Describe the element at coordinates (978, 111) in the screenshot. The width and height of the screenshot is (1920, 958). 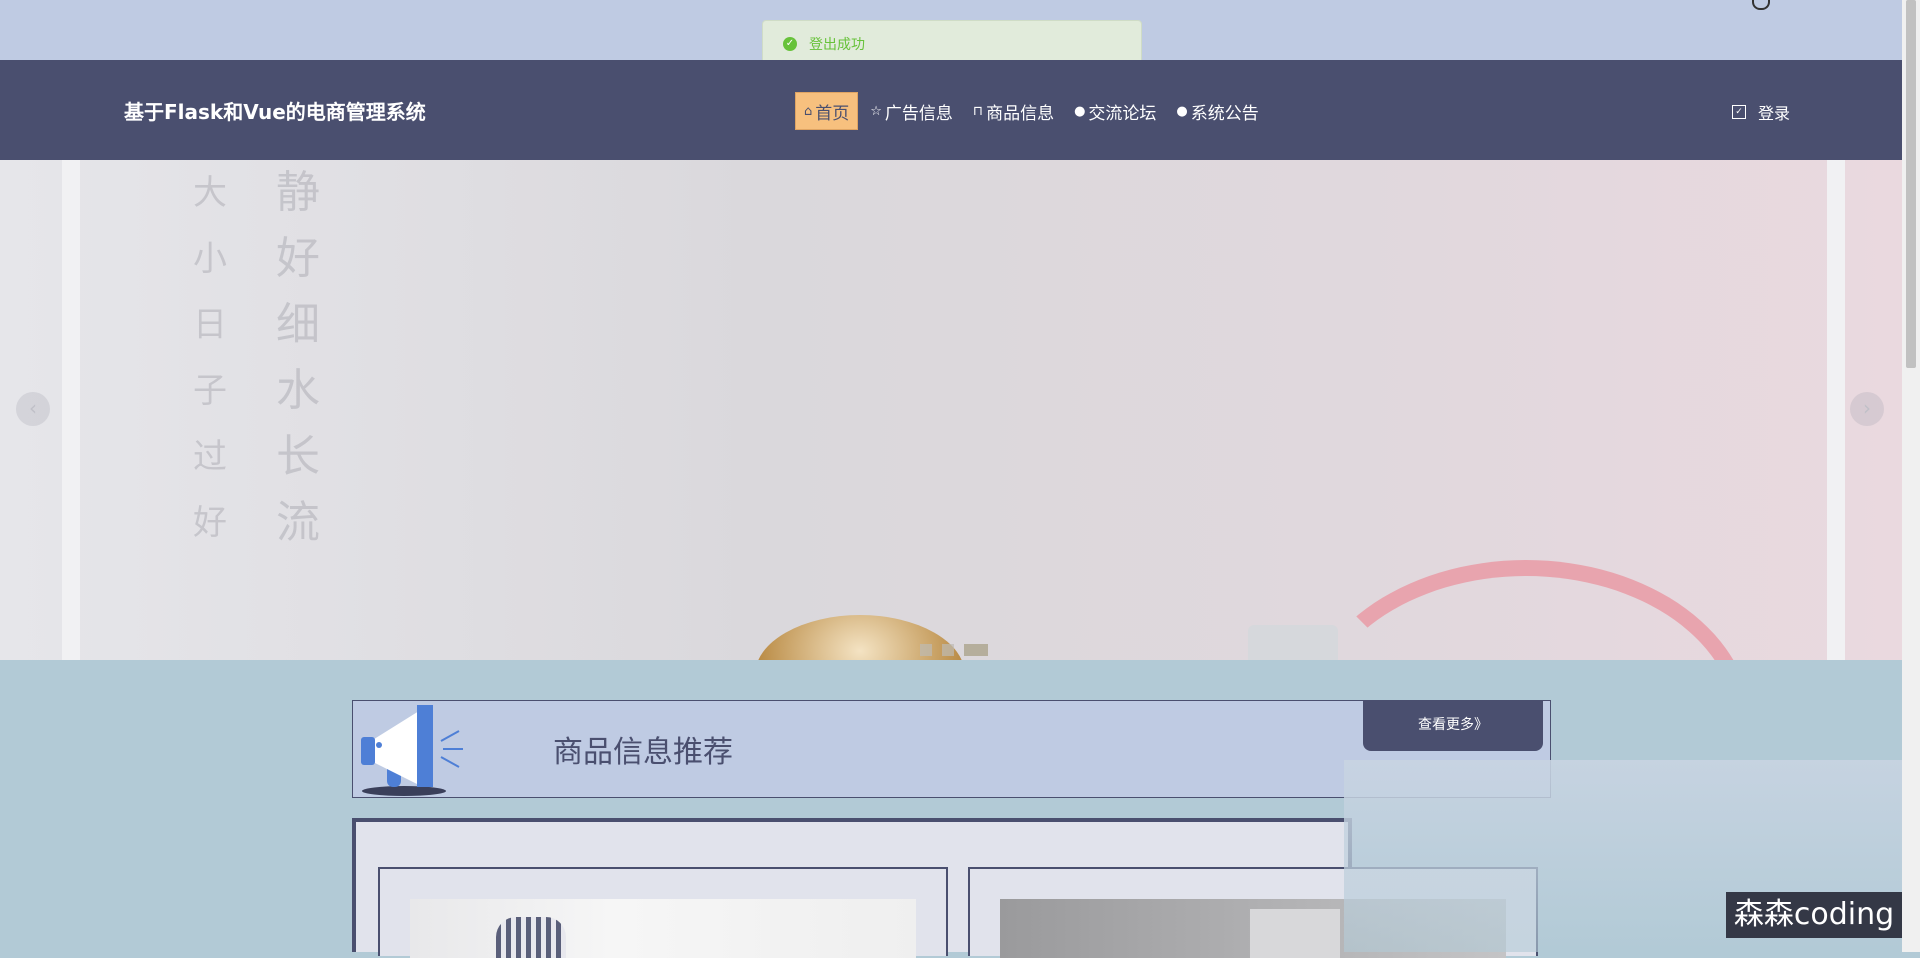
I see `bag-icon: ⊓` at that location.